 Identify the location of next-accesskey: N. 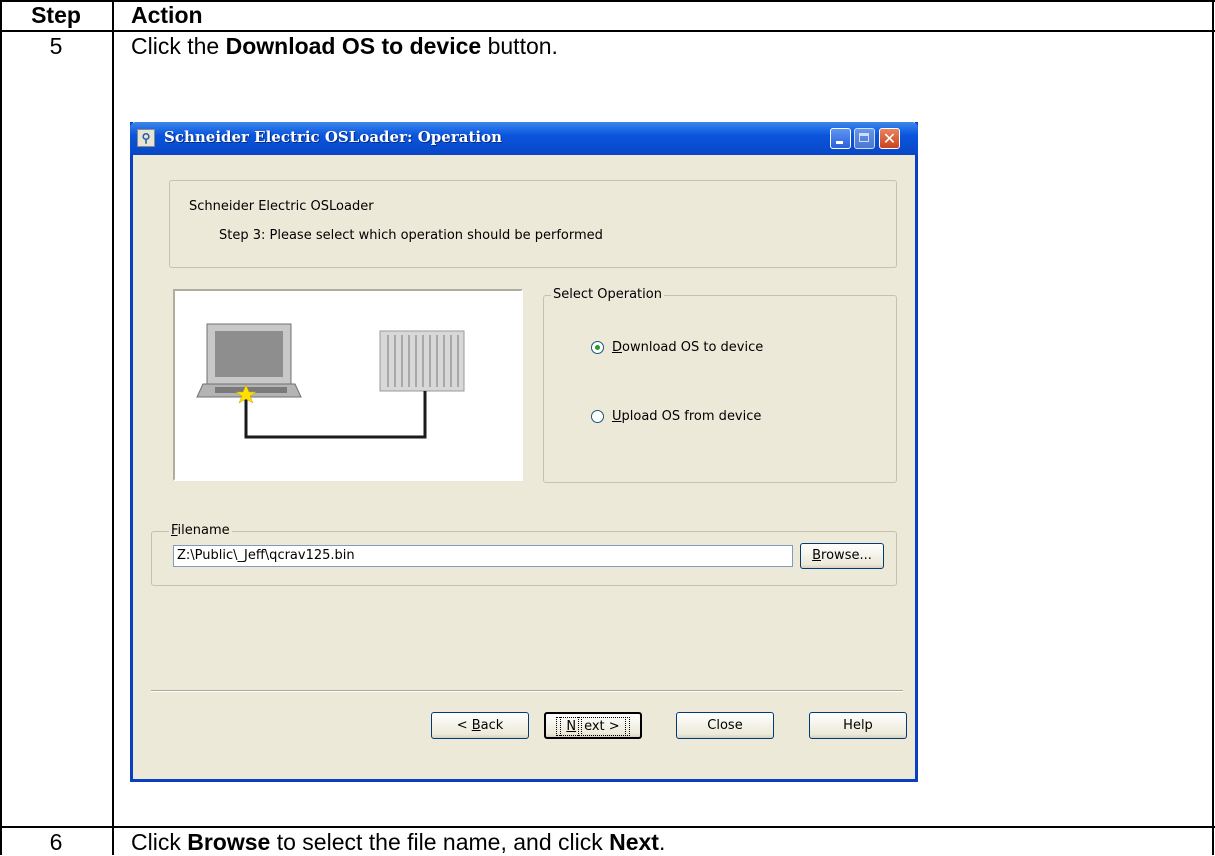
(571, 726).